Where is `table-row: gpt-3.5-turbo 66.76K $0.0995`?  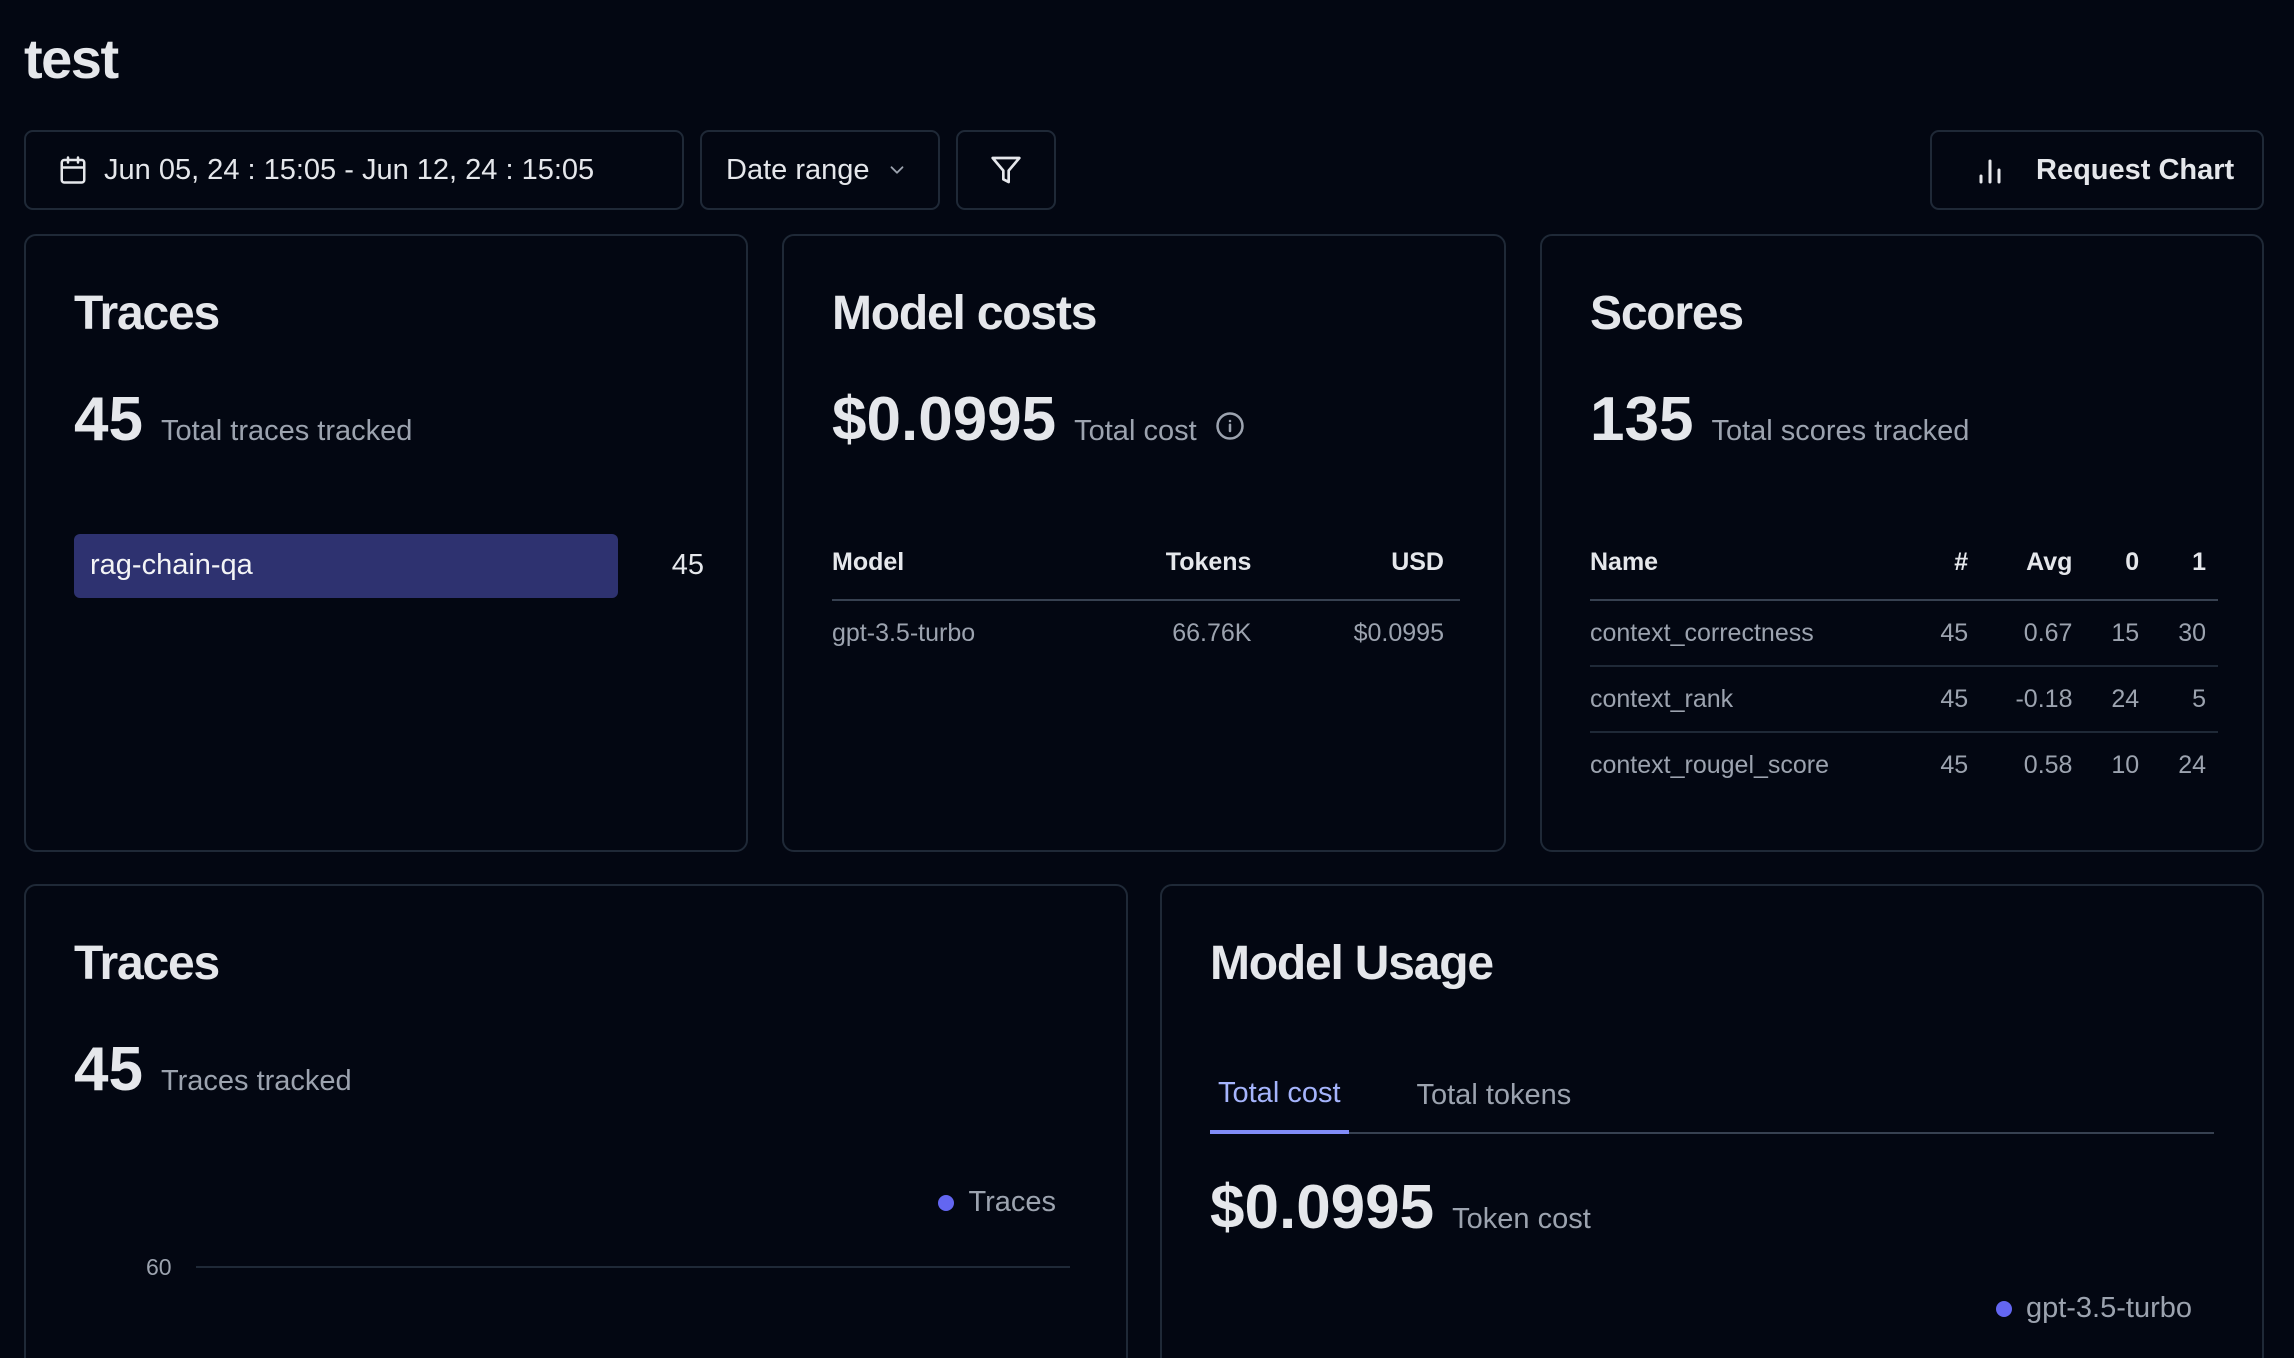 table-row: gpt-3.5-turbo 66.76K $0.0995 is located at coordinates (1146, 633).